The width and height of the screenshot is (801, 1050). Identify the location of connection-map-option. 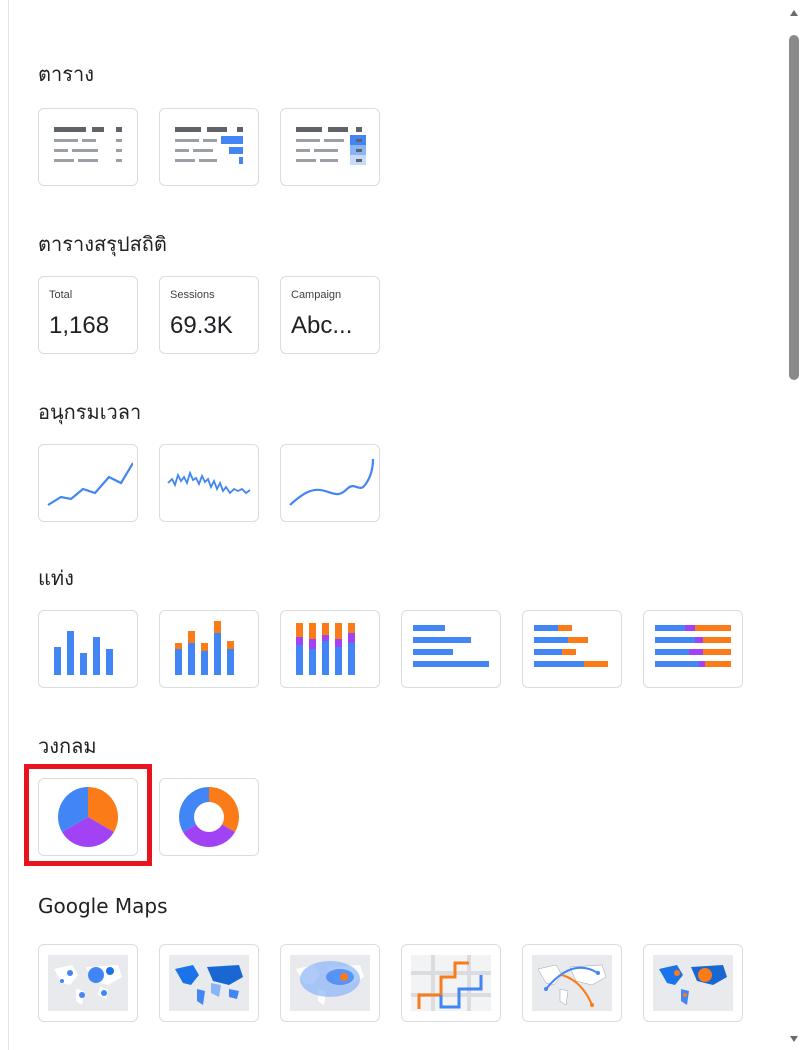
(572, 983).